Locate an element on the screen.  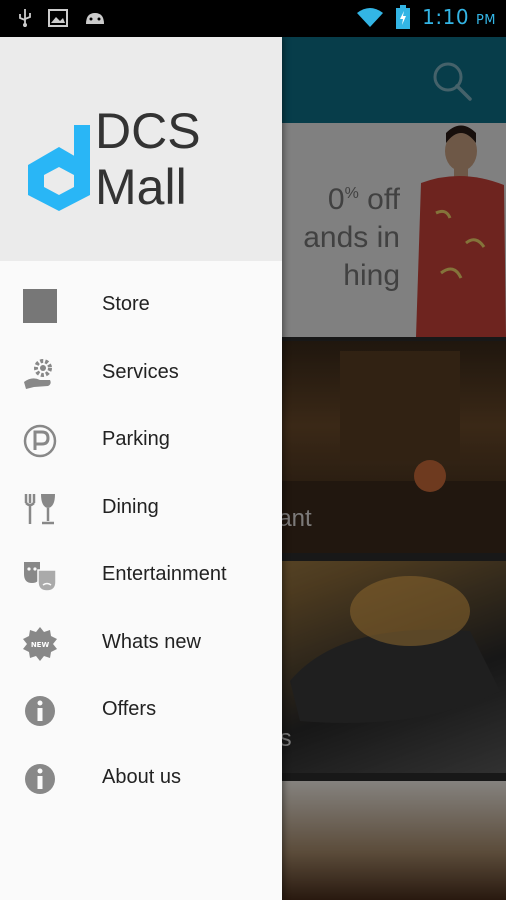
status-bar: 1:10 PM is located at coordinates (253, 18).